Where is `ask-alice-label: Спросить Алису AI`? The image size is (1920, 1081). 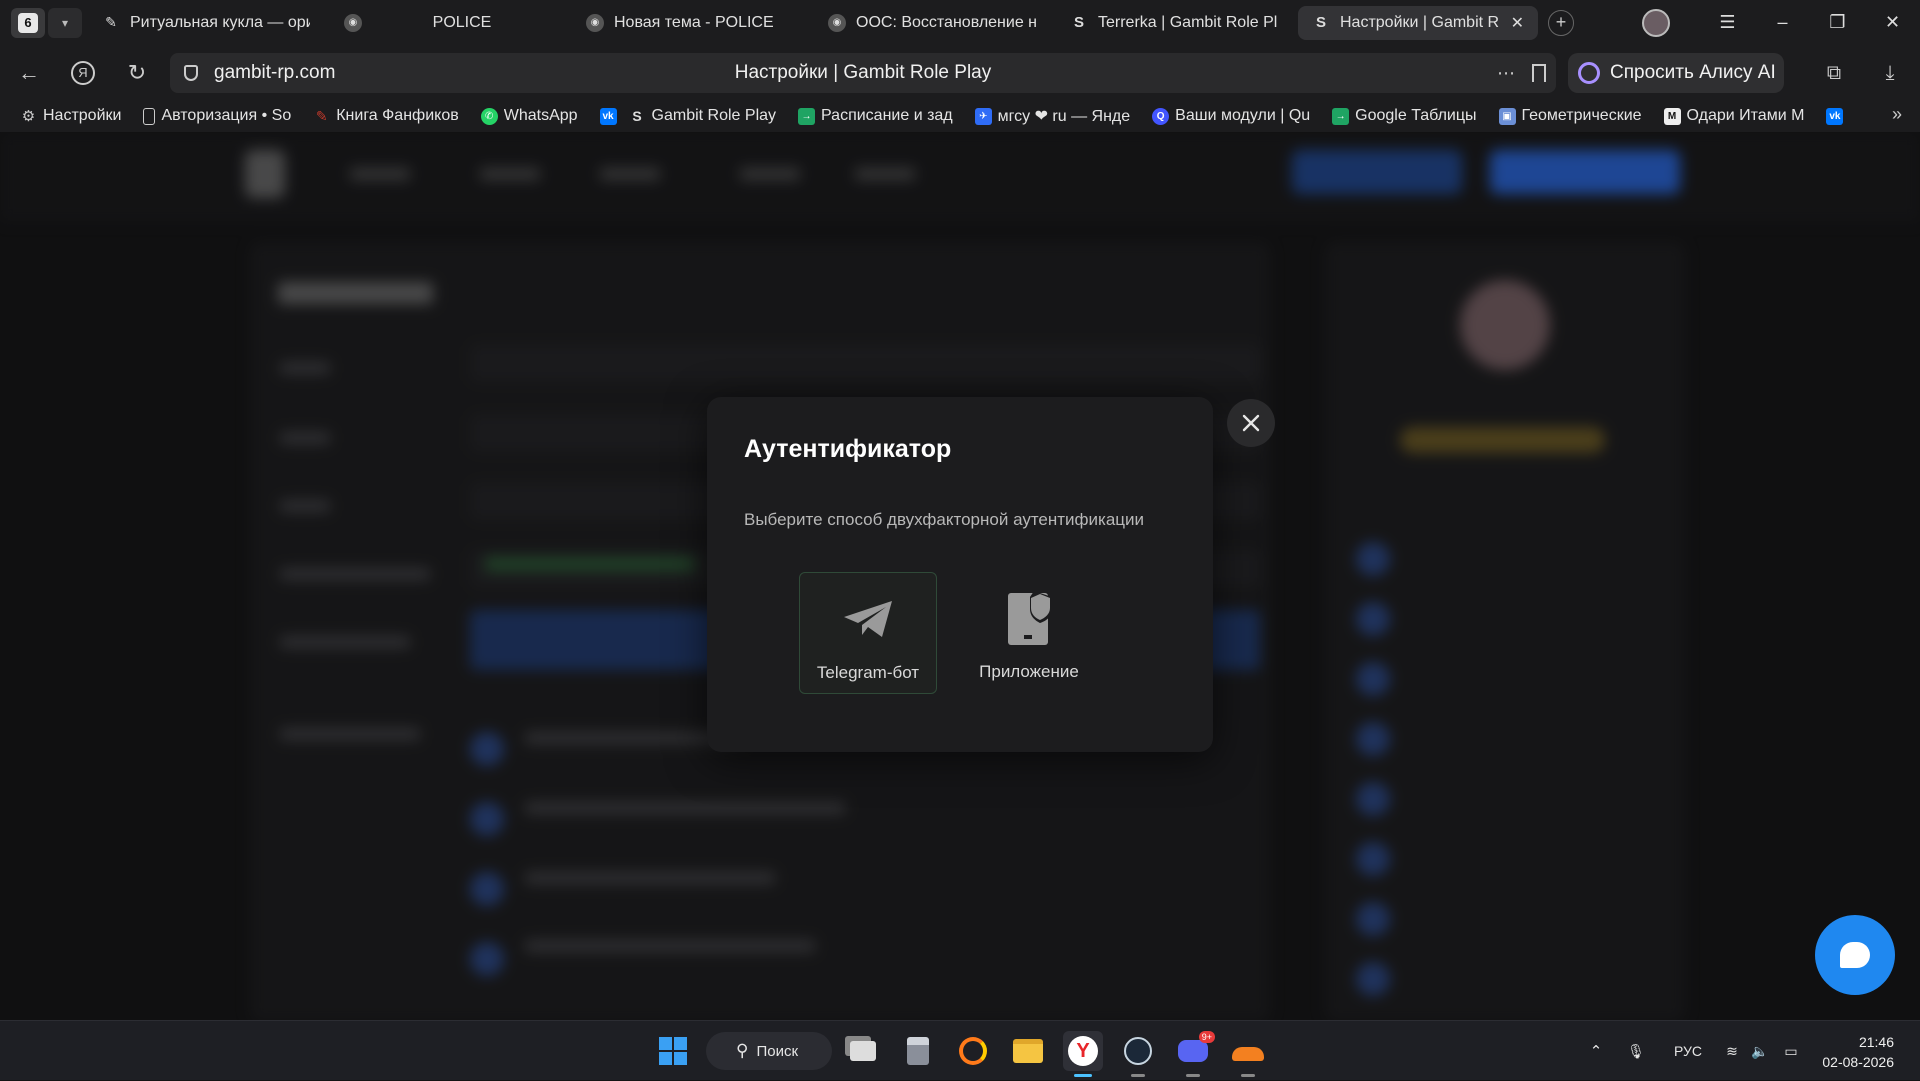 ask-alice-label: Спросить Алису AI is located at coordinates (1693, 72).